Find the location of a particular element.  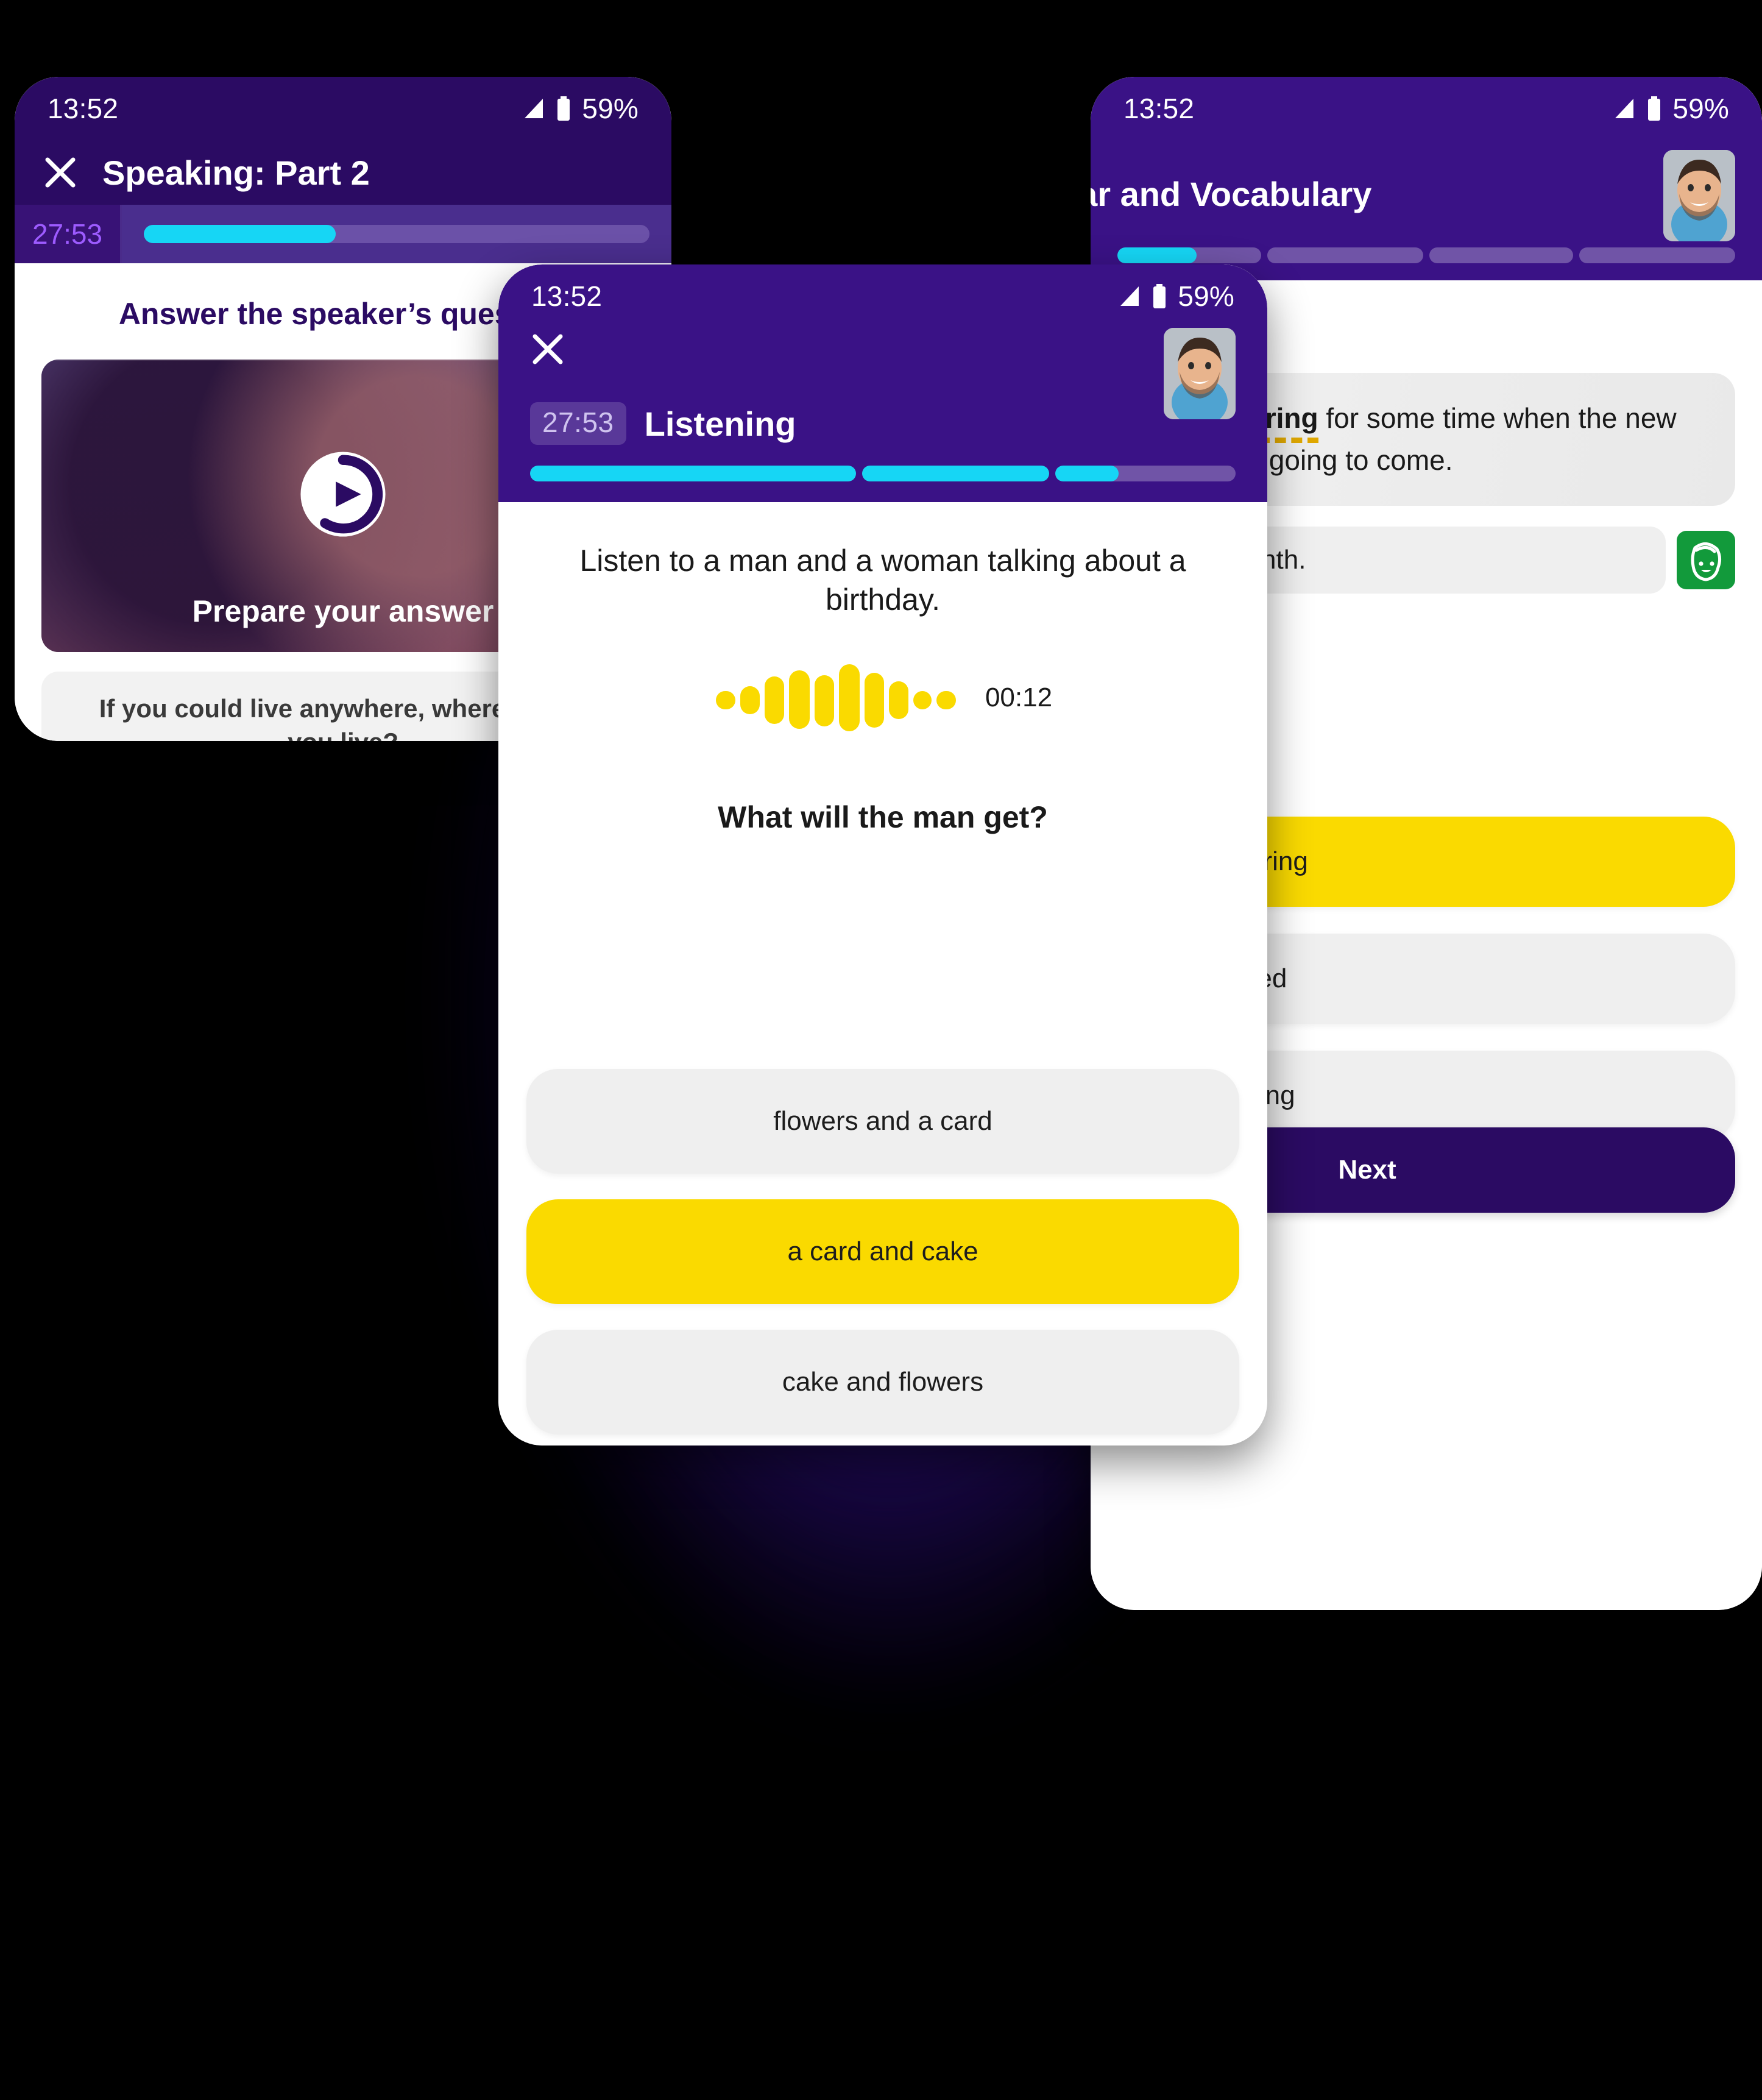

app-bar-left: Speaking: Part 2 is located at coordinates (343, 172).